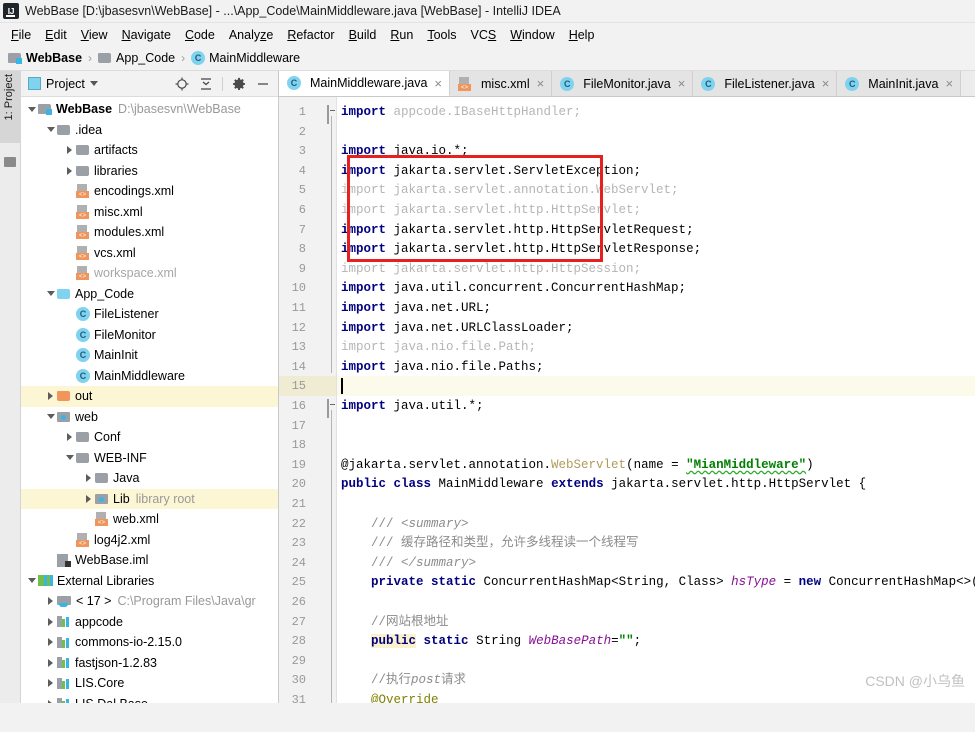 The width and height of the screenshot is (975, 732). Describe the element at coordinates (149, 663) in the screenshot. I see `tree-item: fastjson-1.2.83` at that location.